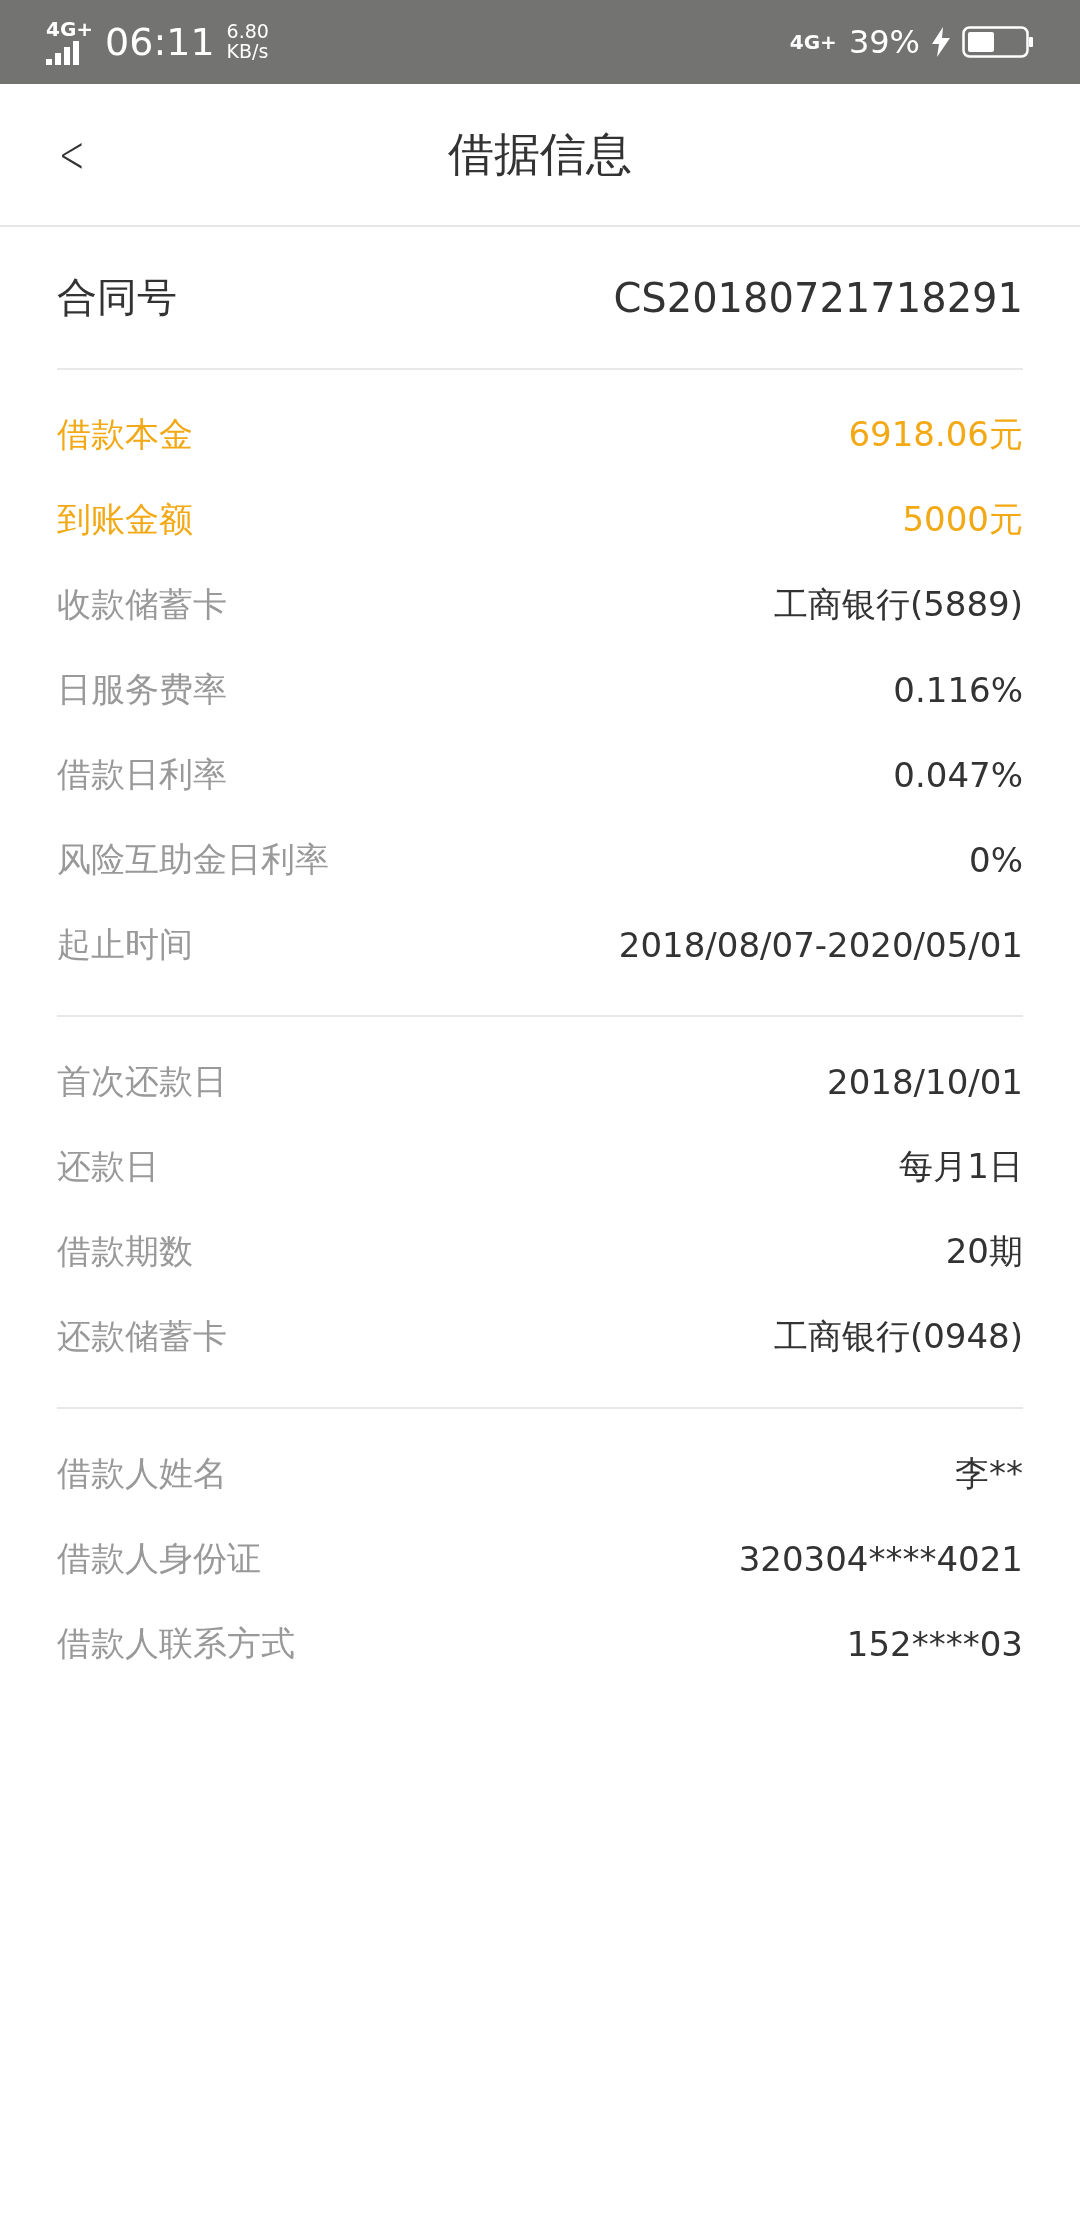 The height and width of the screenshot is (2214, 1080). What do you see at coordinates (193, 859) in the screenshot?
I see `field-label: 风险互助金日利率` at bounding box center [193, 859].